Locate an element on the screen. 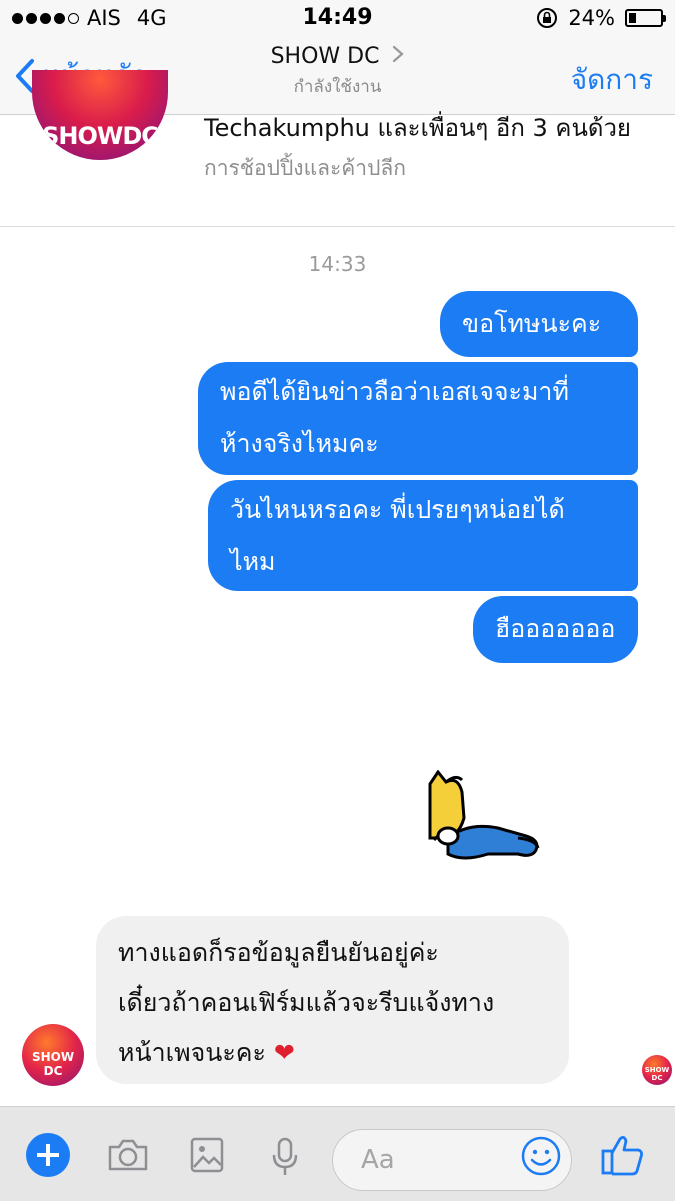  page-logo: SHOWDC is located at coordinates (100, 115).